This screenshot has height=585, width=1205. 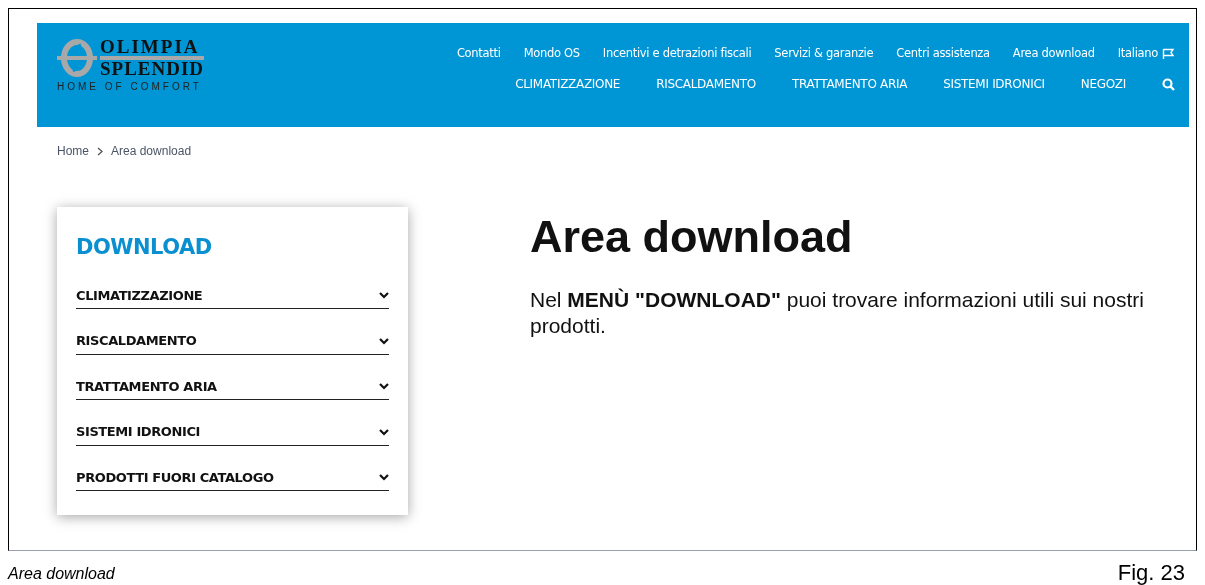 I want to click on main-nav-link: CLIMATIZZAZIONE, so click(x=568, y=84).